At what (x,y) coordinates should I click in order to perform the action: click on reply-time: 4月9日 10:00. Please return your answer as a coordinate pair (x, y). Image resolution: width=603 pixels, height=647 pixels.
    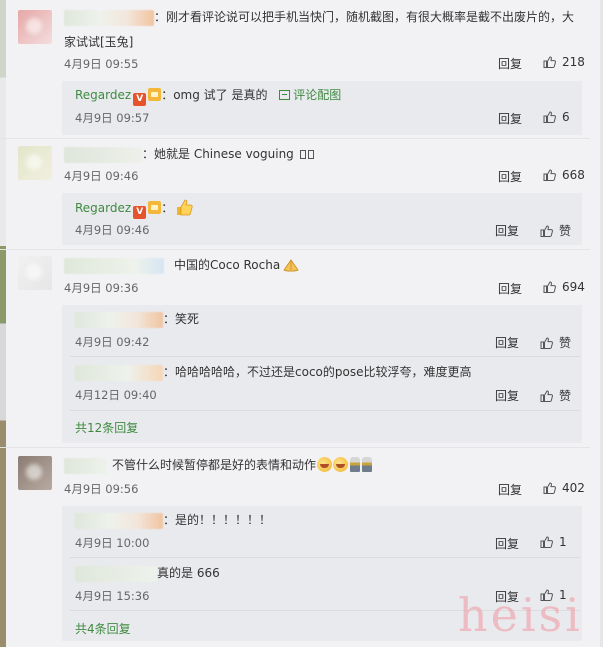
    Looking at the image, I should click on (112, 543).